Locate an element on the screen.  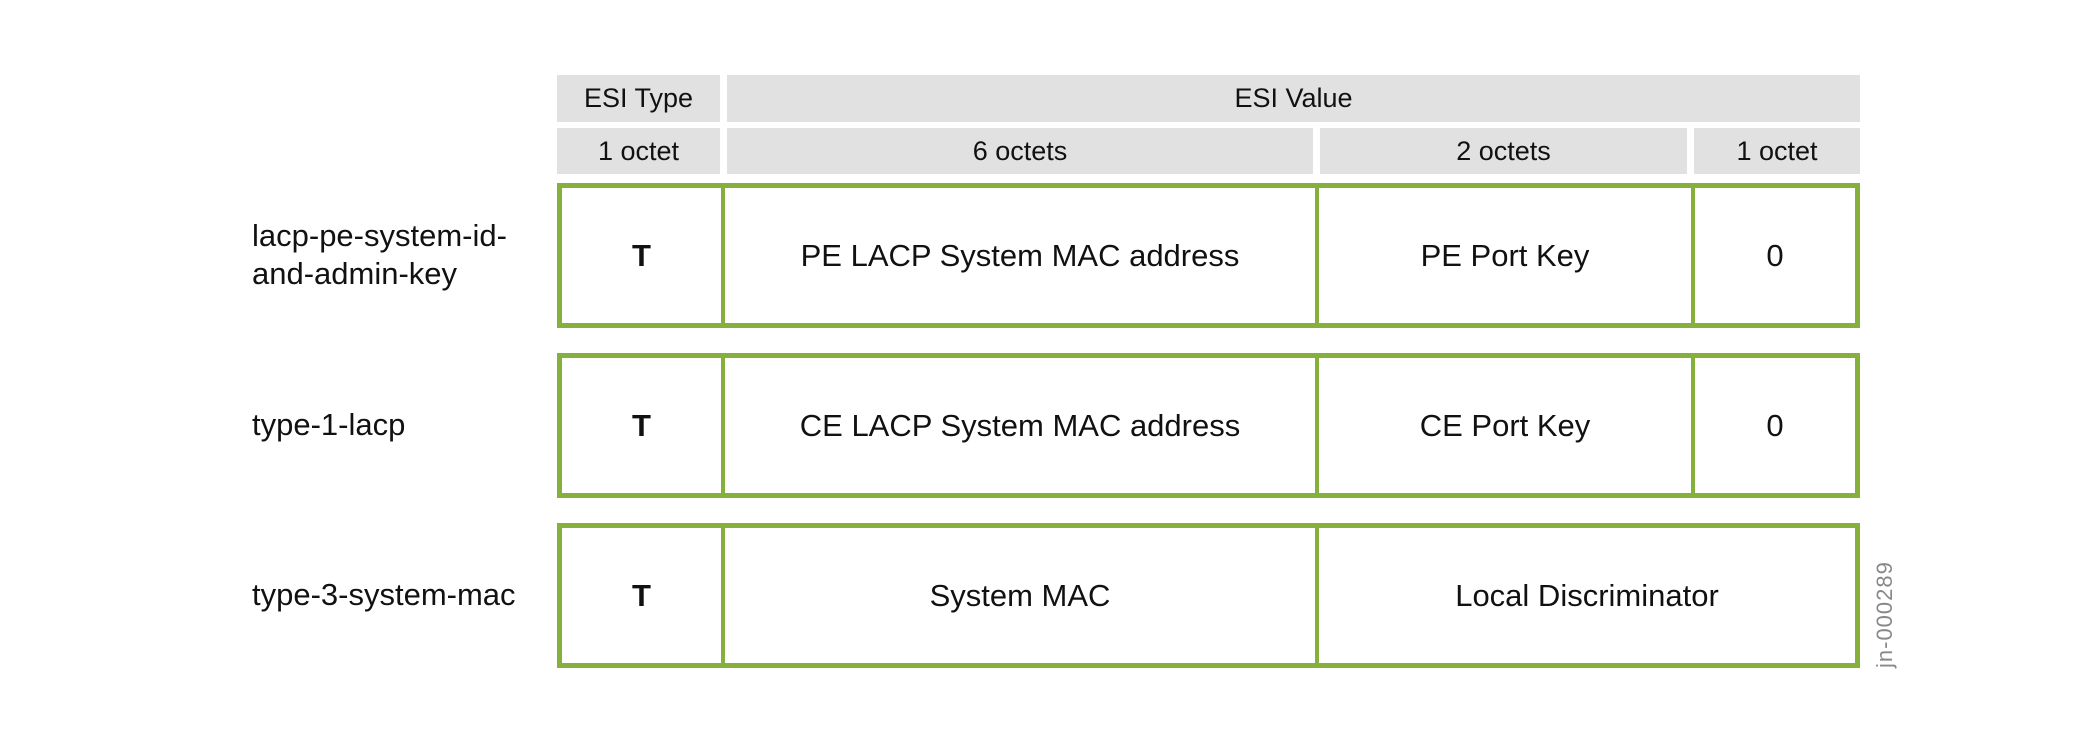
row-label-line: and-admin-key is located at coordinates (355, 273).